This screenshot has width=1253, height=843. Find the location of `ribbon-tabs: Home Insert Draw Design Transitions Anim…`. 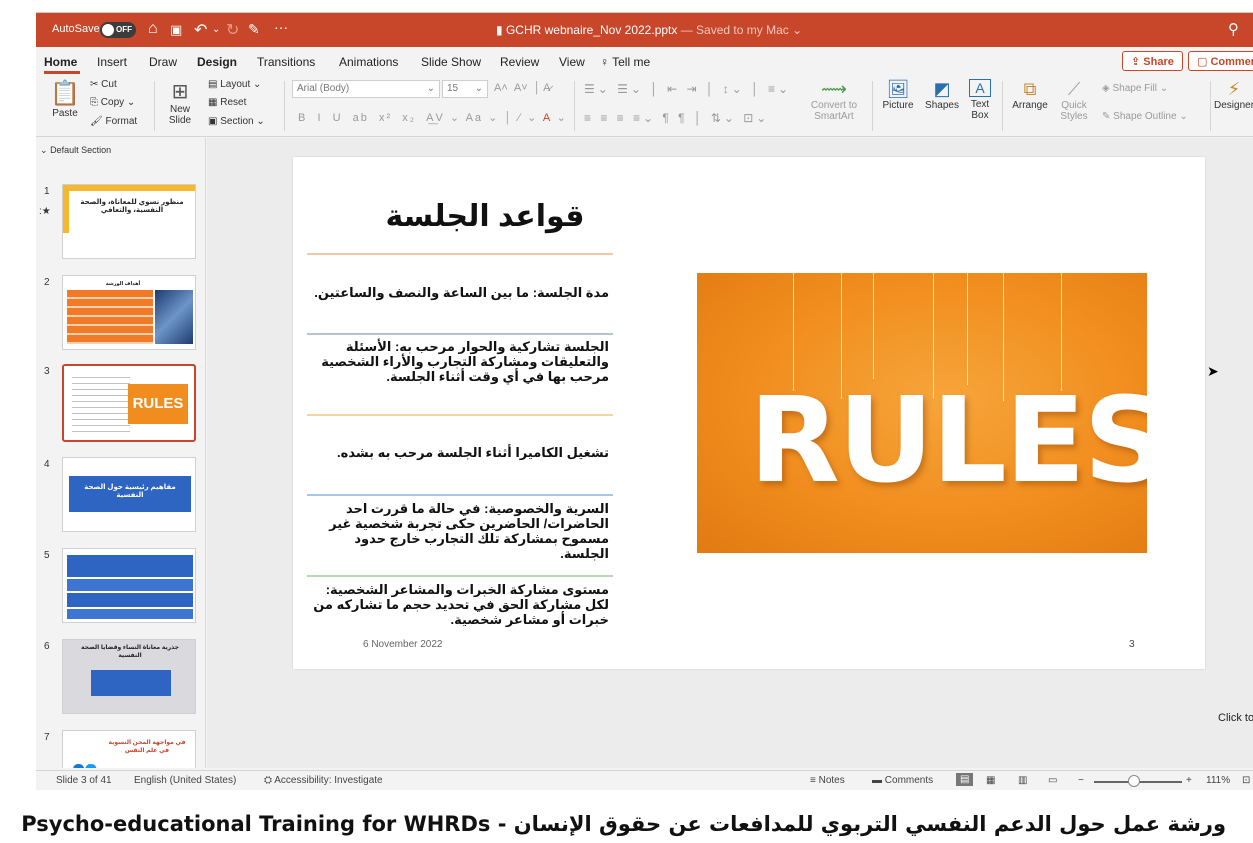

ribbon-tabs: Home Insert Draw Design Transitions Anim… is located at coordinates (644, 61).